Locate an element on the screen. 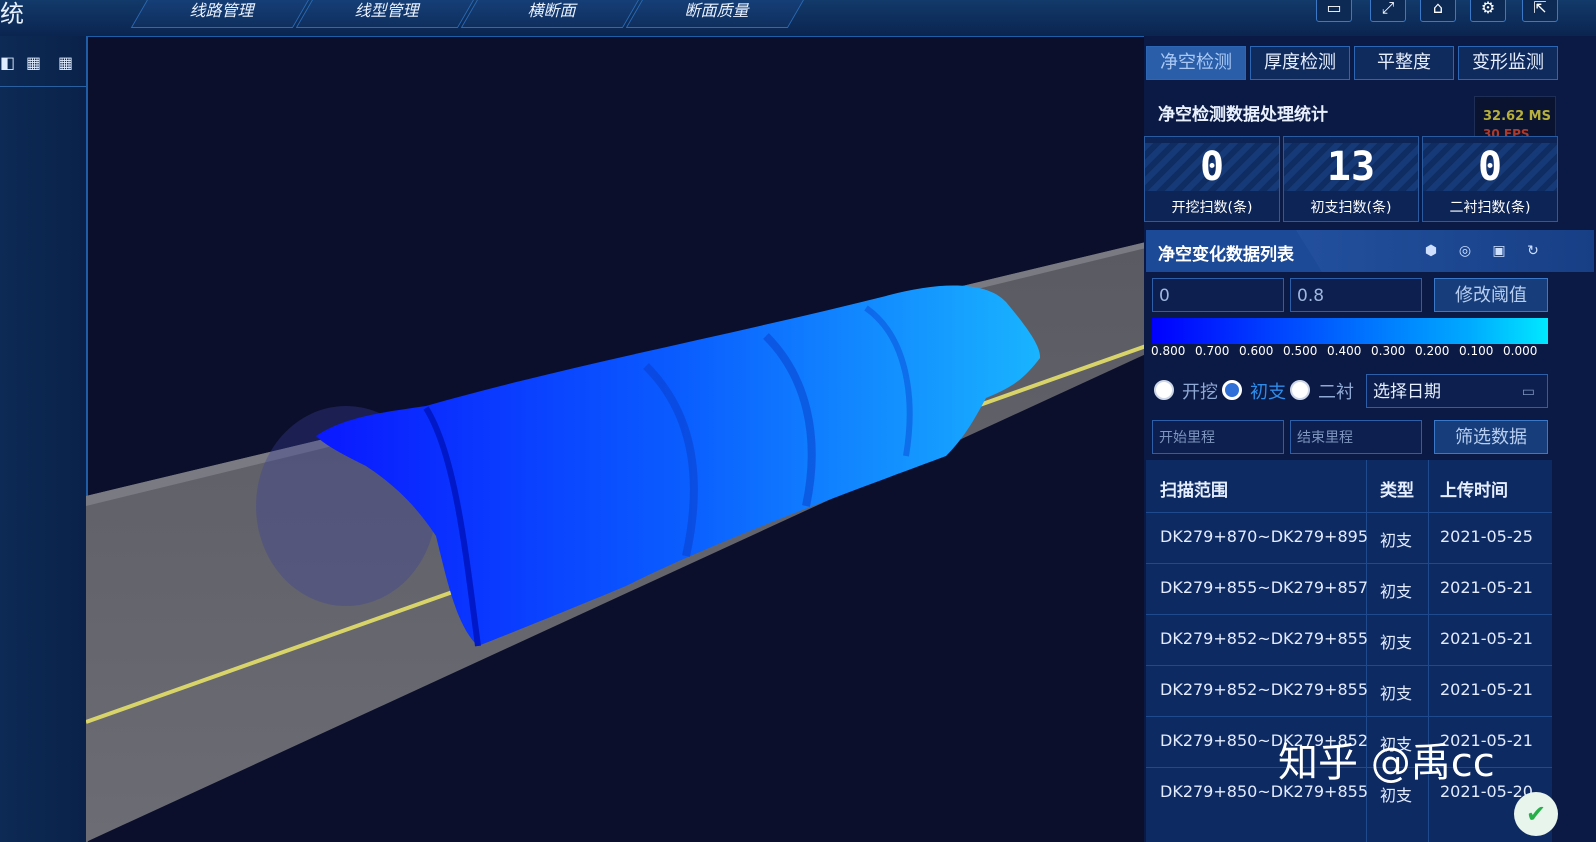 This screenshot has height=842, width=1596. nav-tab-cross-section: 横断面 is located at coordinates (551, 14).